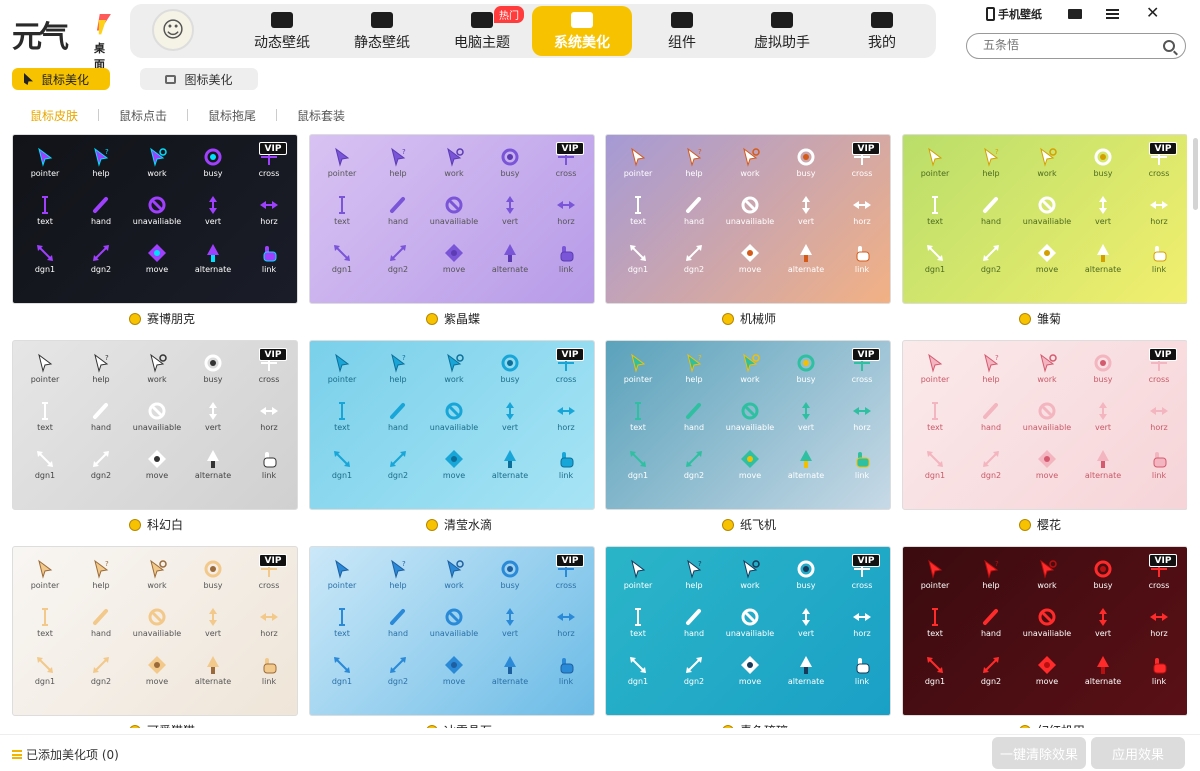  I want to click on nav-item-4: 组件, so click(682, 31).